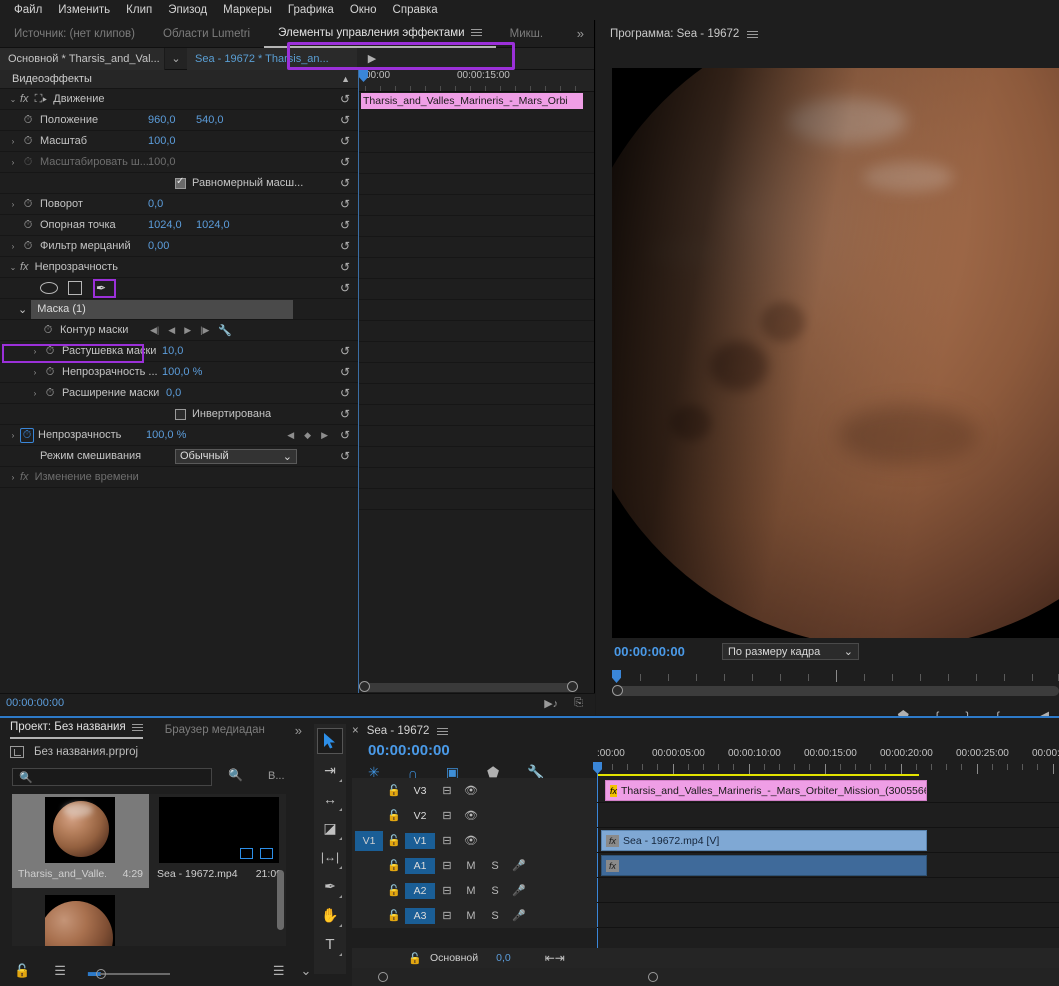  Describe the element at coordinates (166, 435) in the screenshot. I see `opacity-value: 100,0 %` at that location.